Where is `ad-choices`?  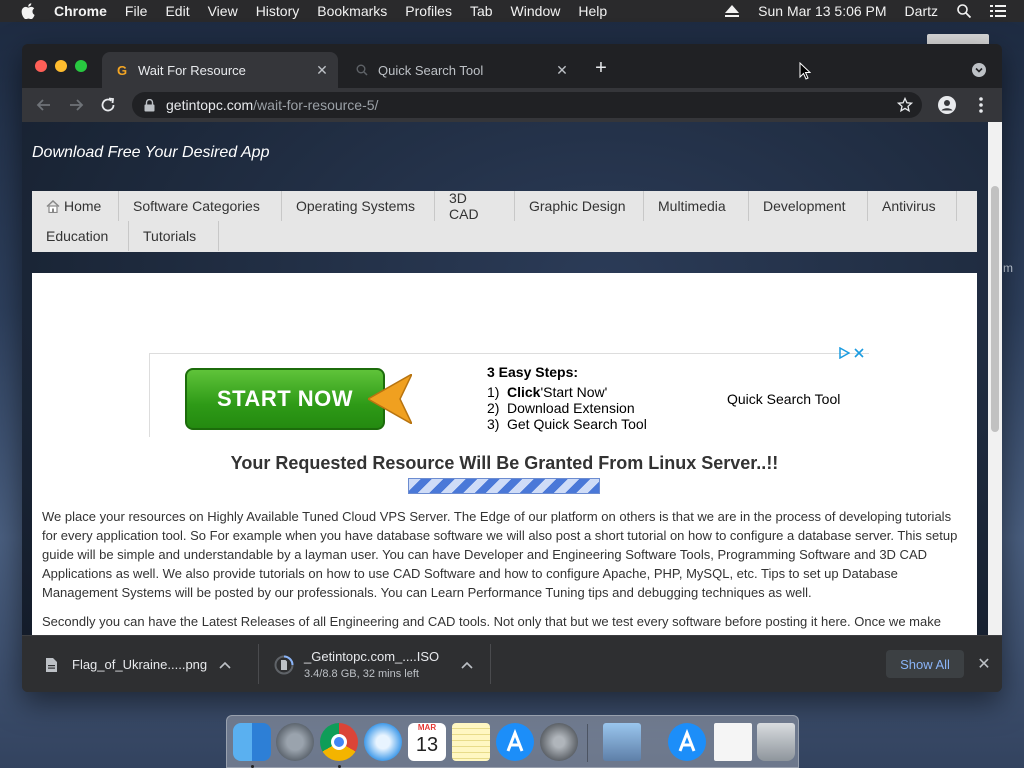 ad-choices is located at coordinates (853, 354).